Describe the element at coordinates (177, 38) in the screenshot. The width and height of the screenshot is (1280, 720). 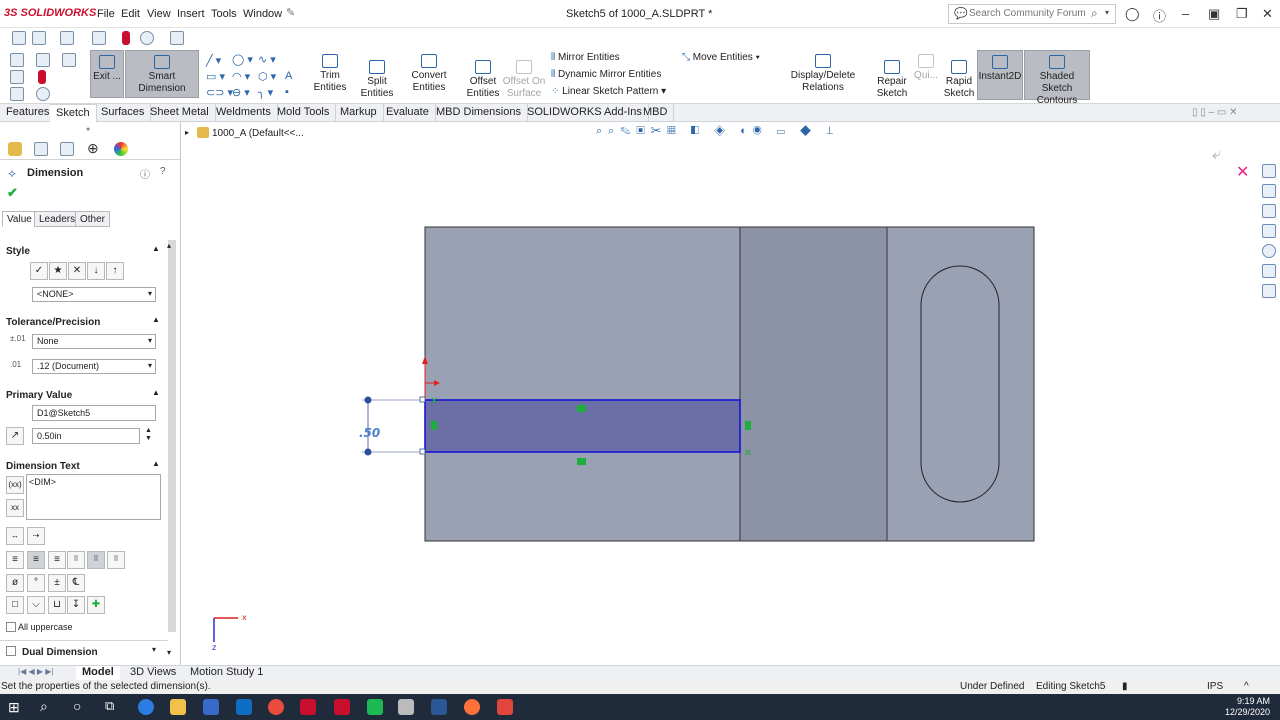
I see `undo-icon` at that location.